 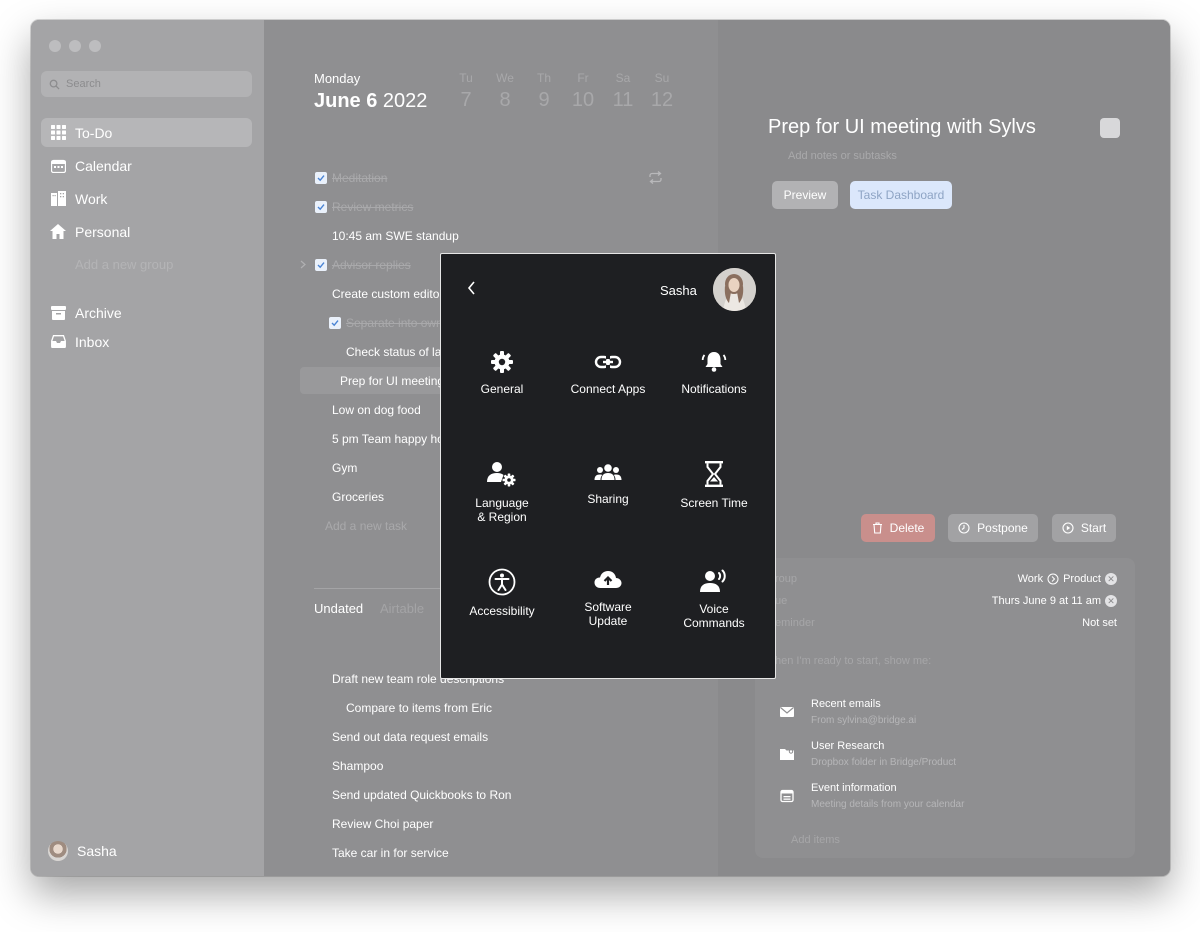 I want to click on task-title: Prep for UI meeting with Sylvs, so click(x=902, y=127).